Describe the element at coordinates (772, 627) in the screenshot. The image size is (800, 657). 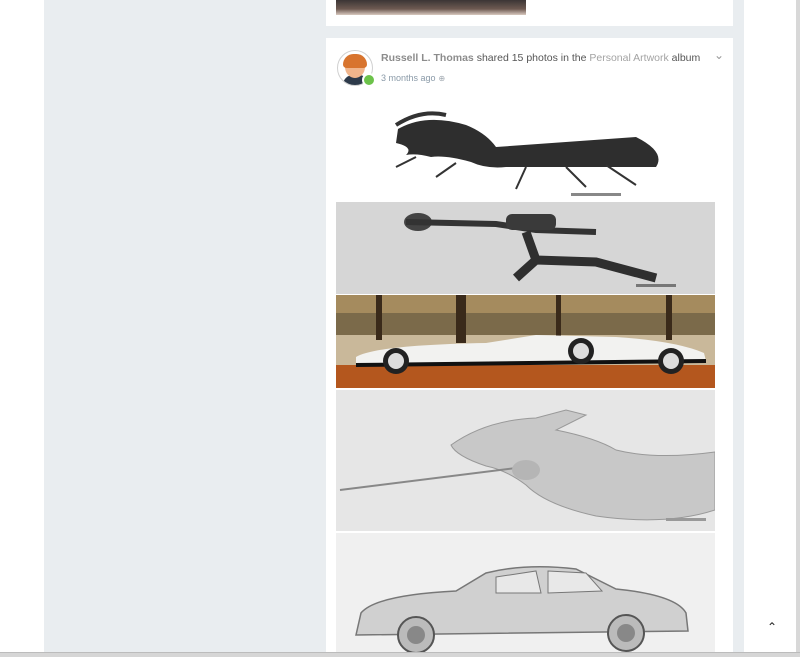
I see `chevron-up-icon: ⌃` at that location.